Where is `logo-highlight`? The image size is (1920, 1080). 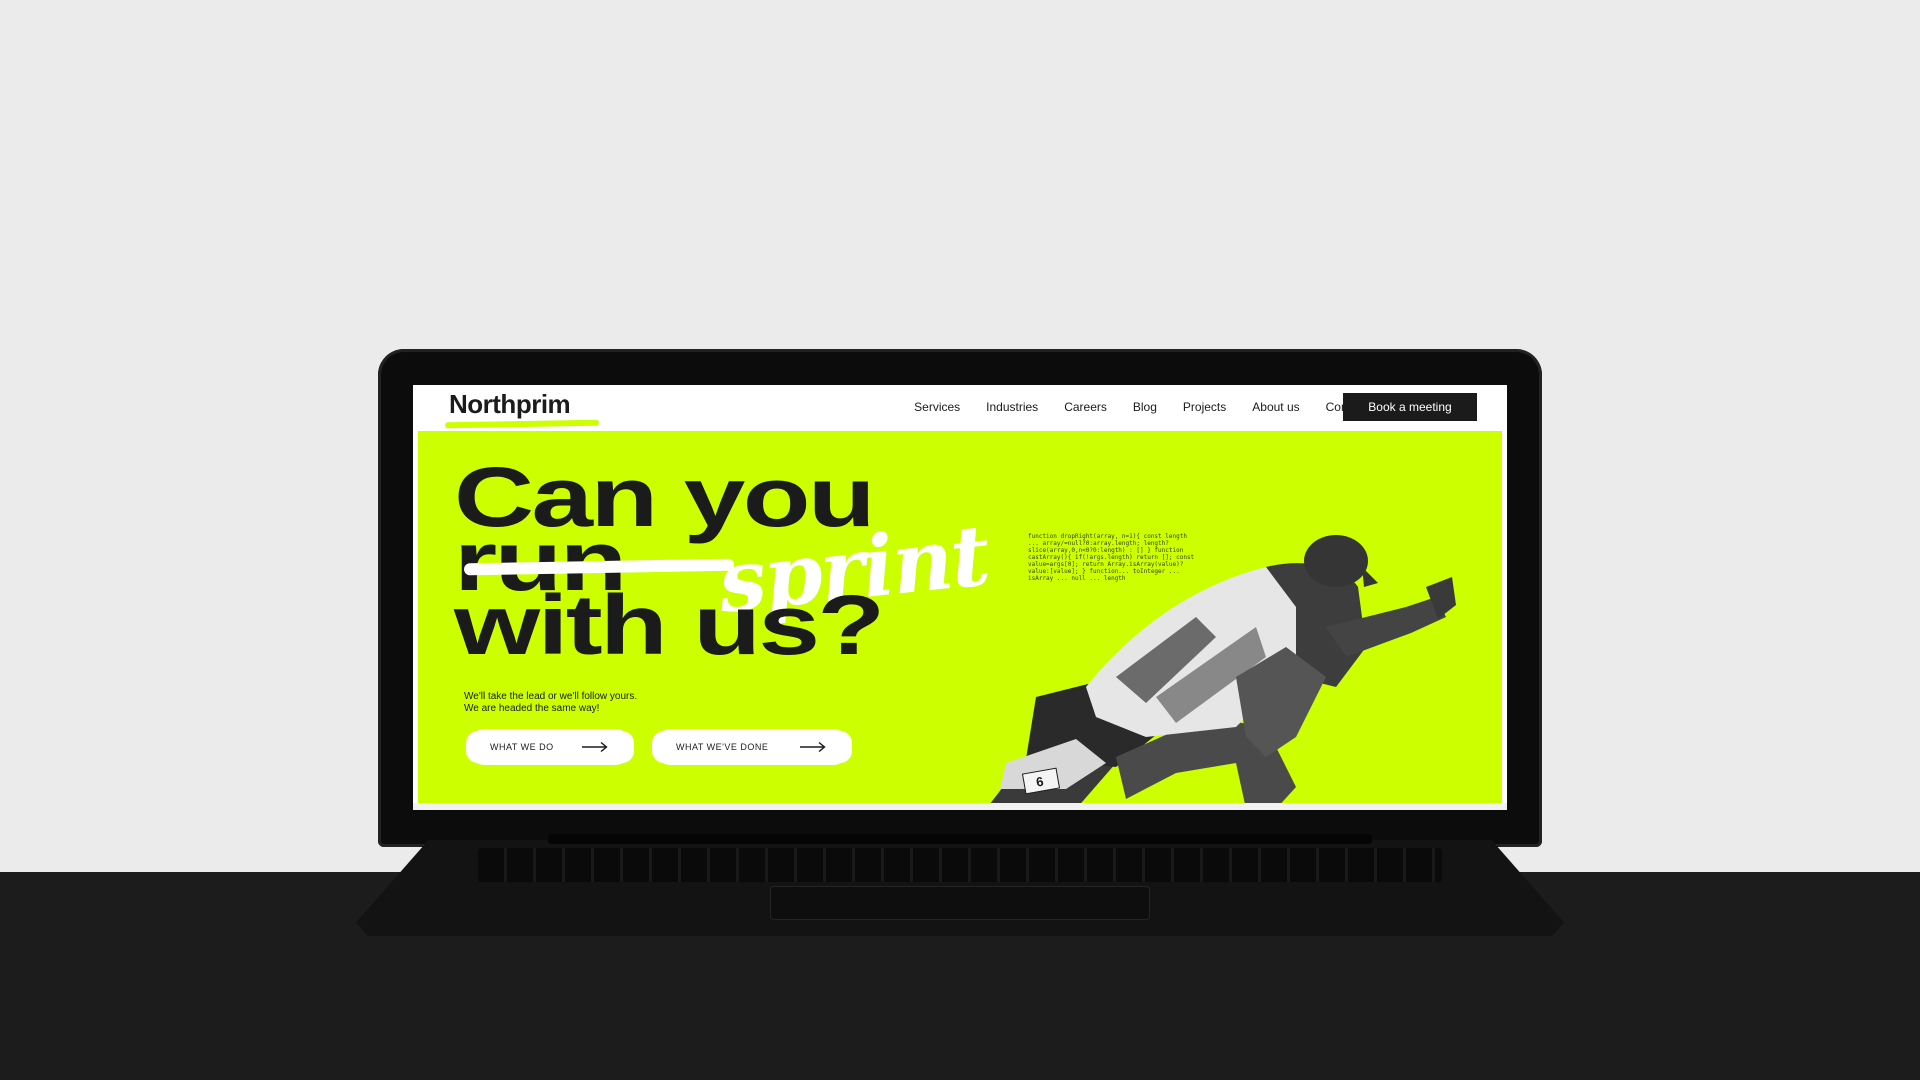
logo-highlight is located at coordinates (522, 424).